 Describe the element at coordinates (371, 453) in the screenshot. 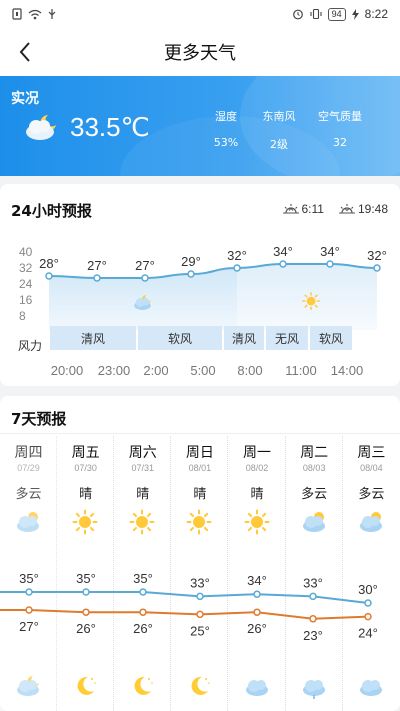

I see `day-name: 周三` at that location.